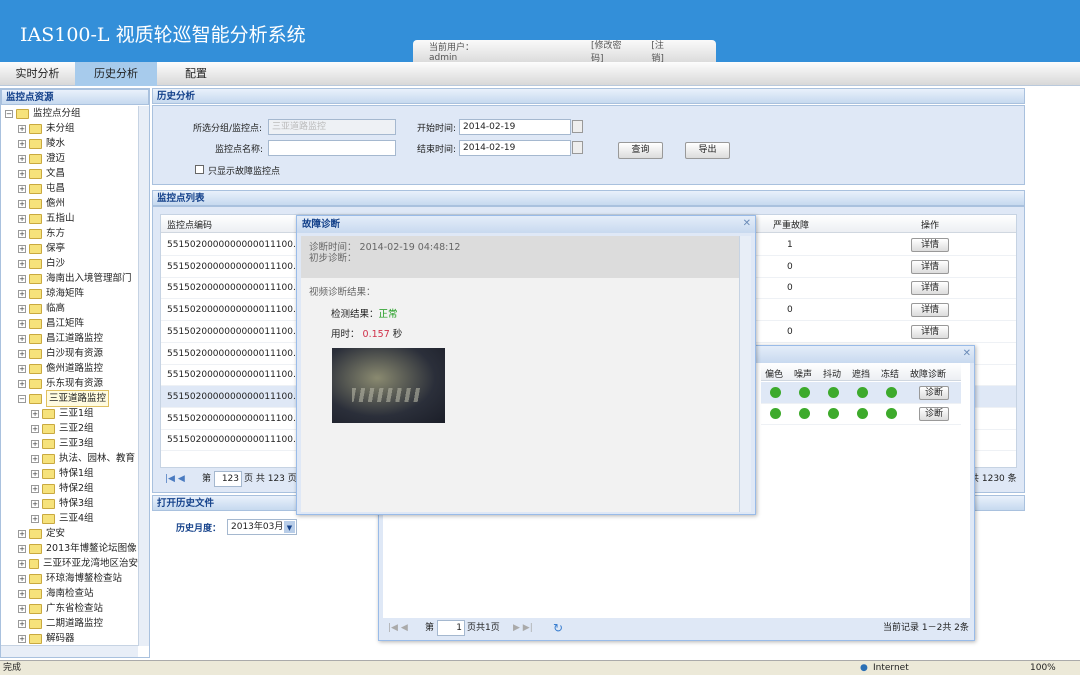 The width and height of the screenshot is (1080, 675). Describe the element at coordinates (451, 628) in the screenshot. I see `page-input: 1` at that location.